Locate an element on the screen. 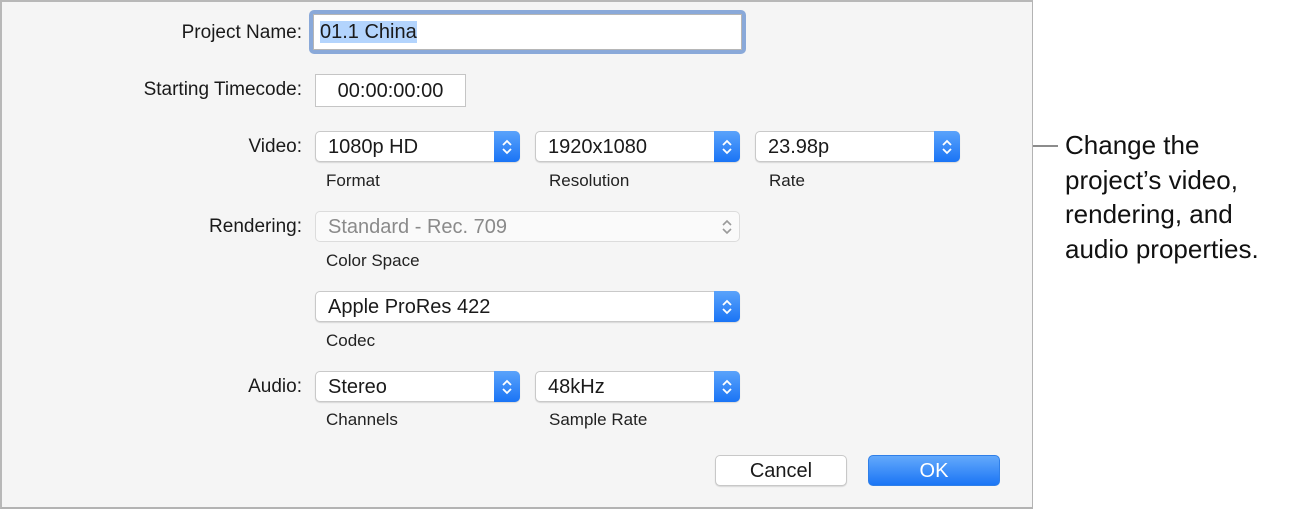 The width and height of the screenshot is (1301, 511). ok-button: OK is located at coordinates (934, 470).